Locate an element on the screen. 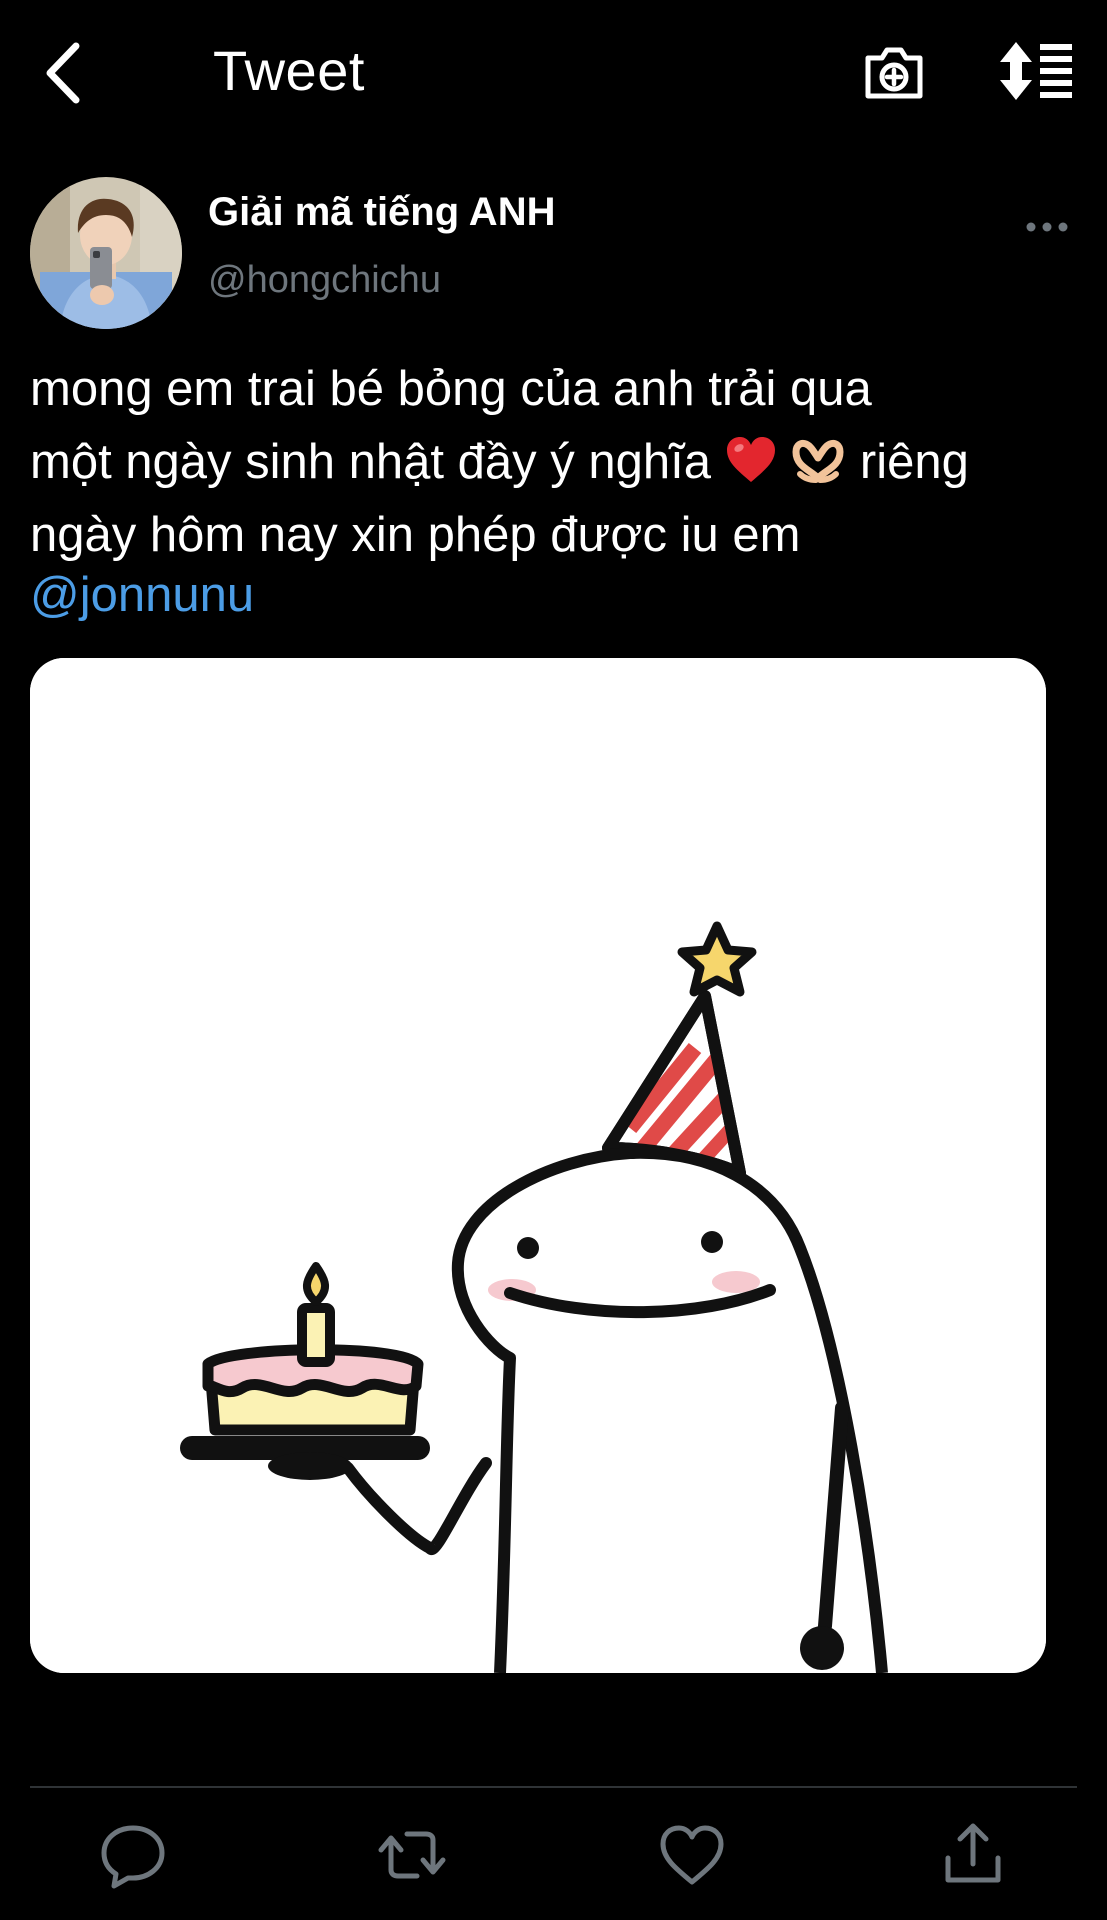 Image resolution: width=1107 pixels, height=1920 pixels. heart-icon is located at coordinates (692, 1855).